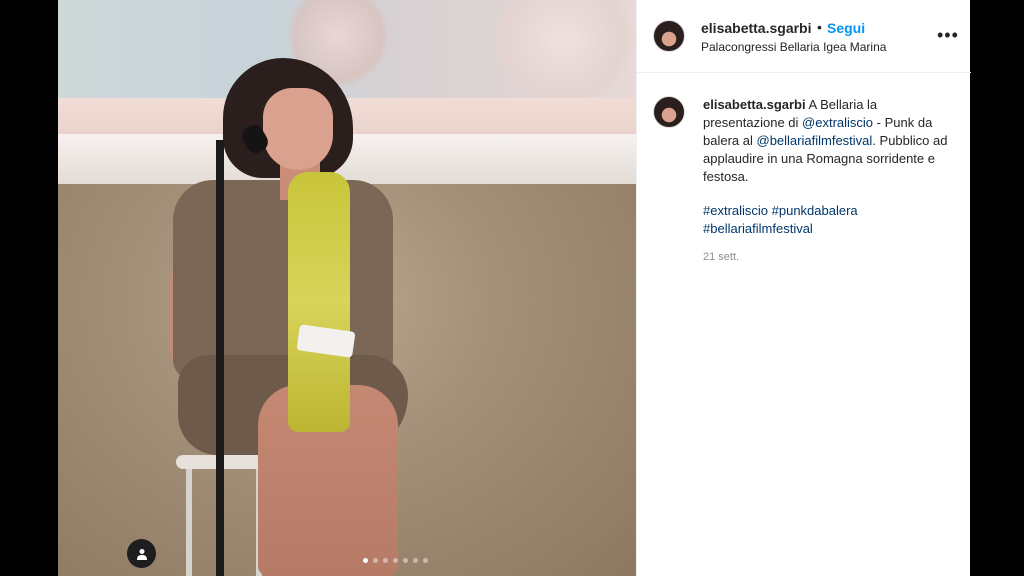 Image resolution: width=1024 pixels, height=576 pixels. What do you see at coordinates (283, 280) in the screenshot?
I see `person-dress` at bounding box center [283, 280].